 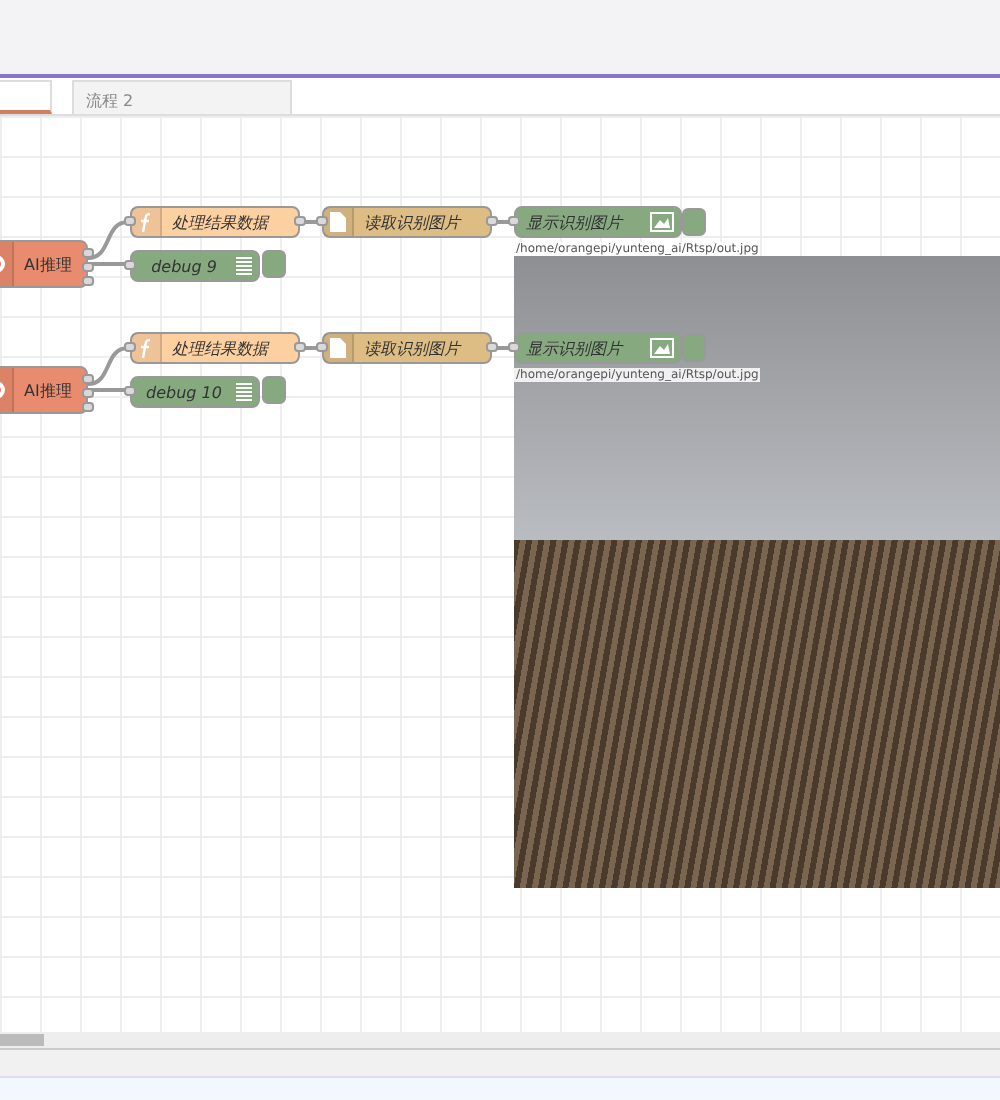 I want to click on scrollbar-thumb, so click(x=22, y=1040).